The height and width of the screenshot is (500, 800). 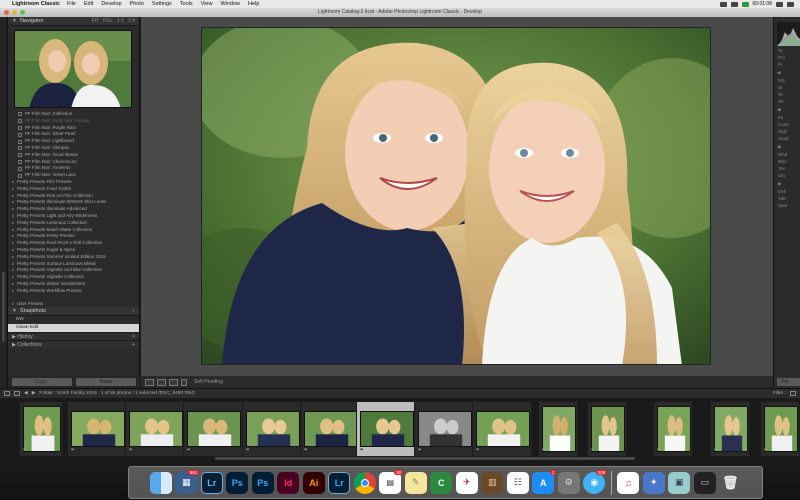 What do you see at coordinates (704, 482) in the screenshot?
I see `folder-icon: ▭` at bounding box center [704, 482].